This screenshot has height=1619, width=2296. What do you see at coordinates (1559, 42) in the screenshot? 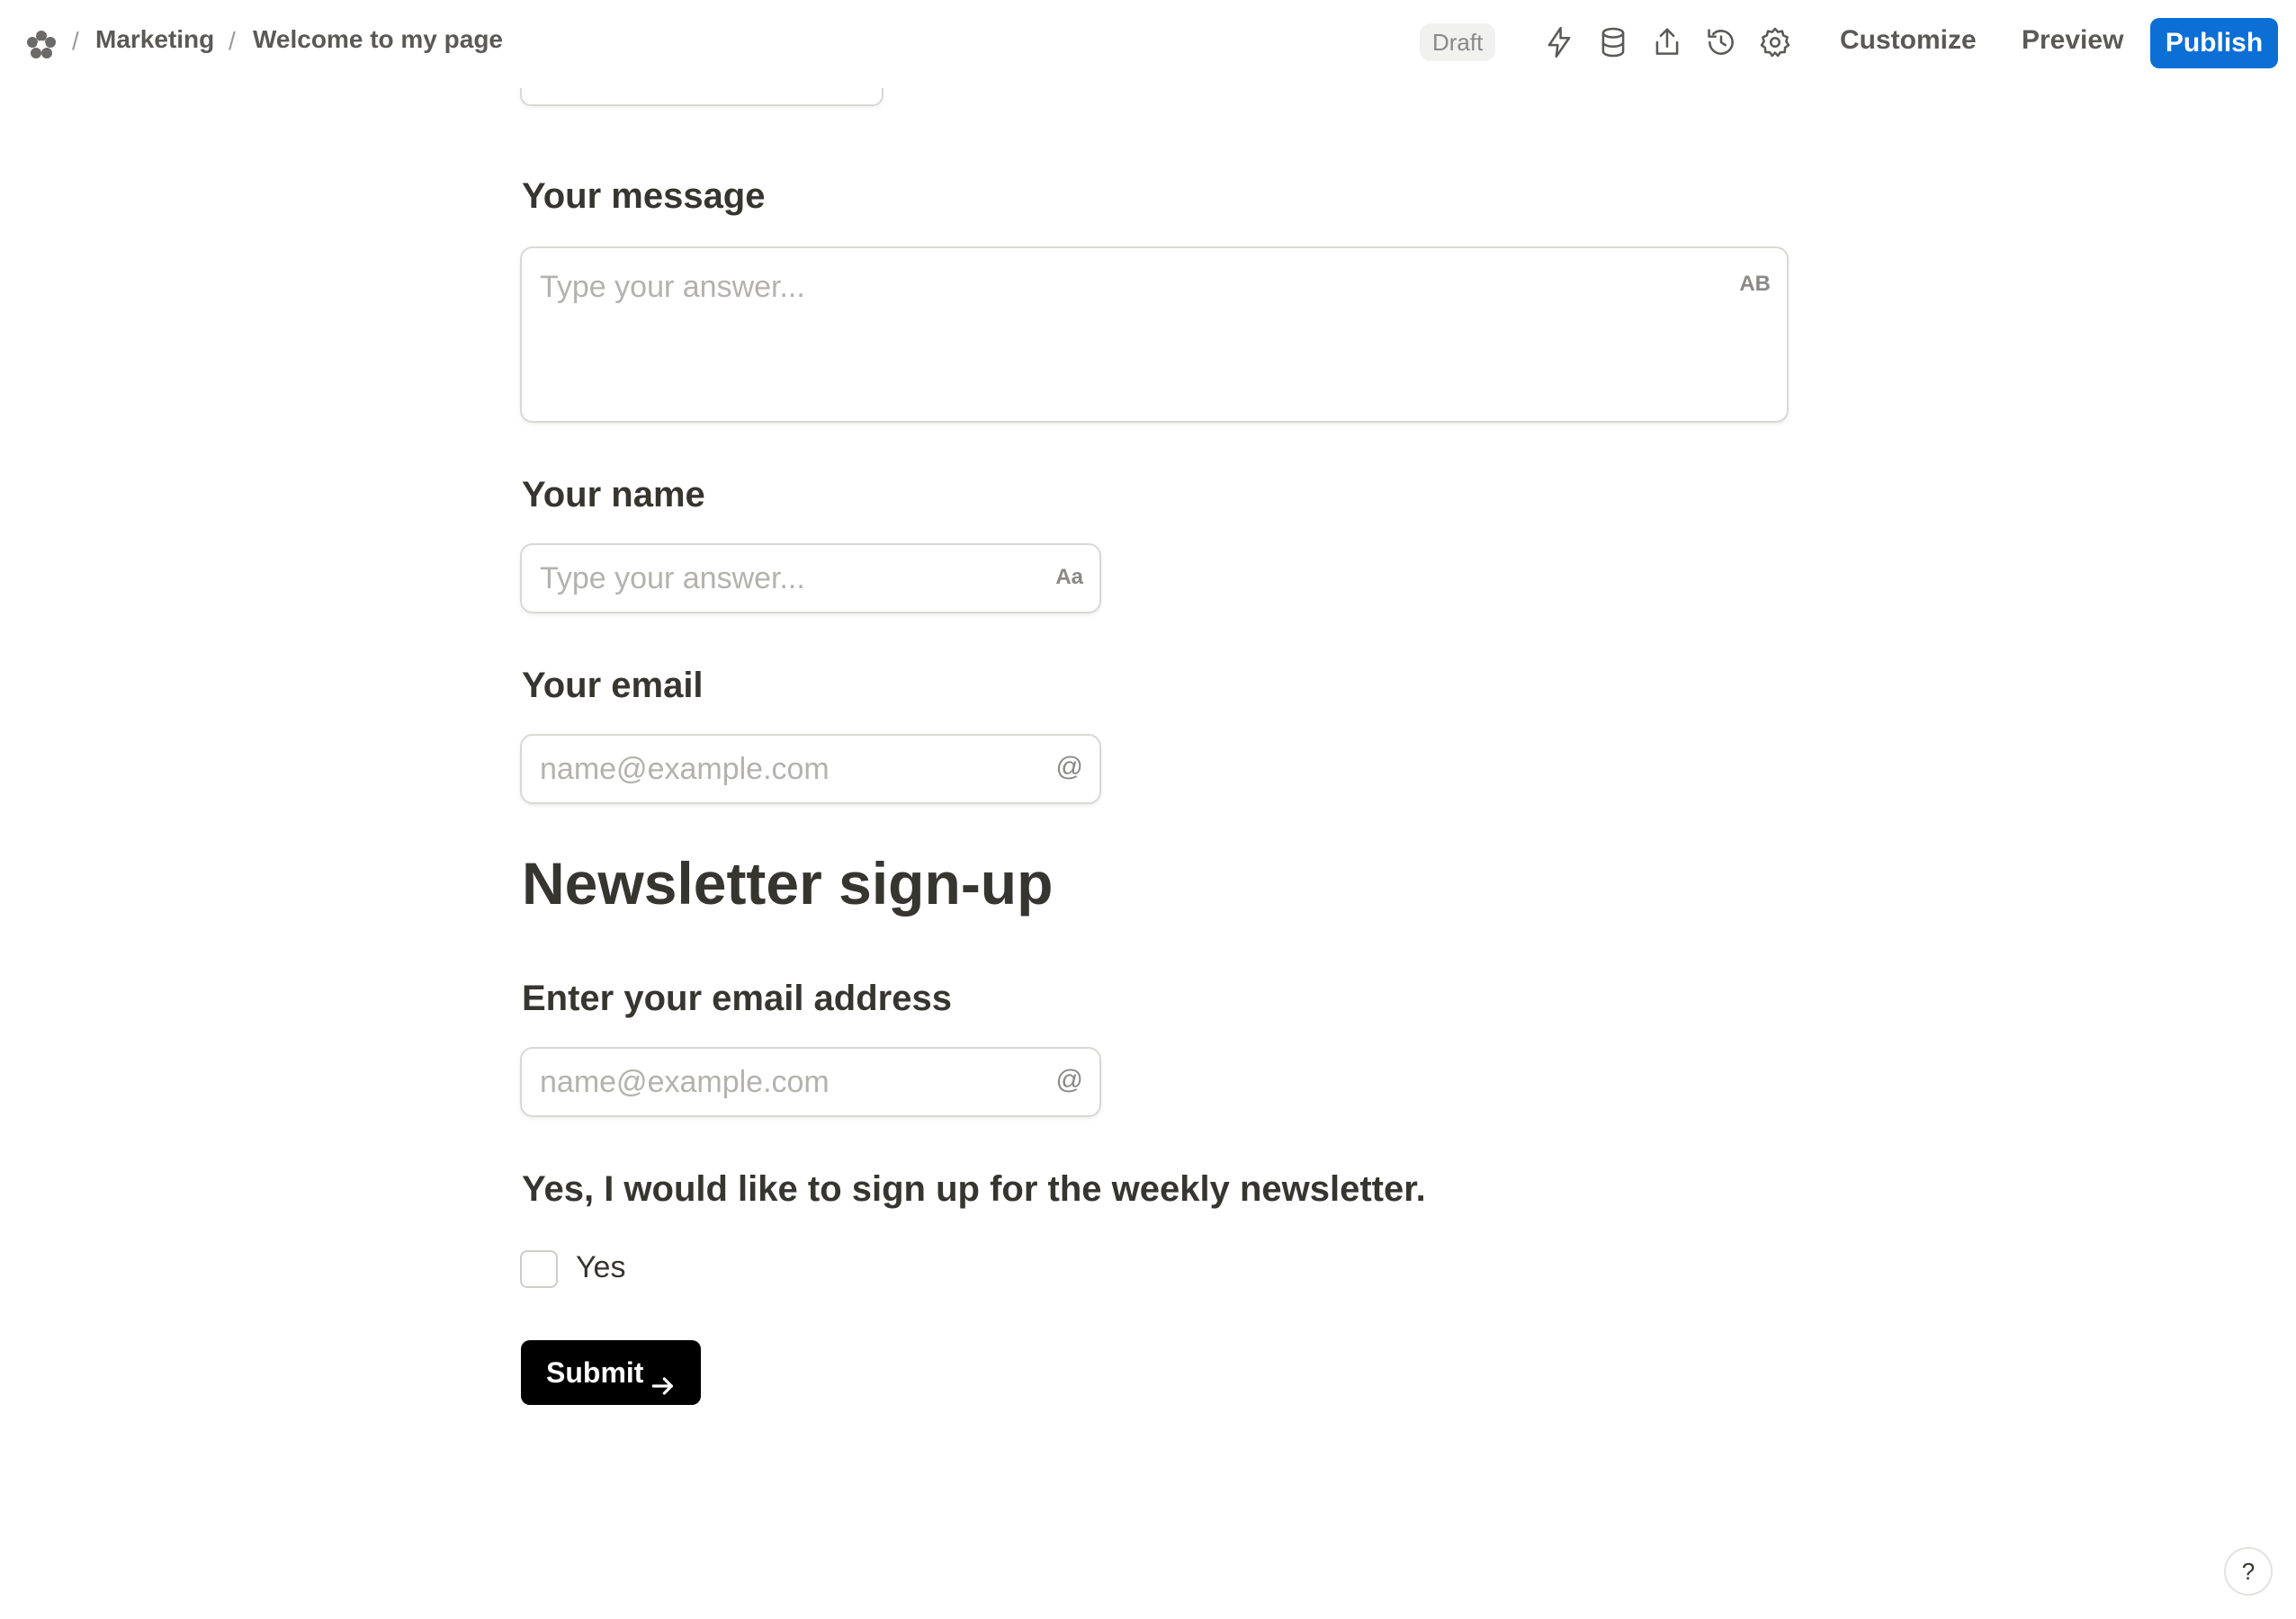
I see `automation-icon` at bounding box center [1559, 42].